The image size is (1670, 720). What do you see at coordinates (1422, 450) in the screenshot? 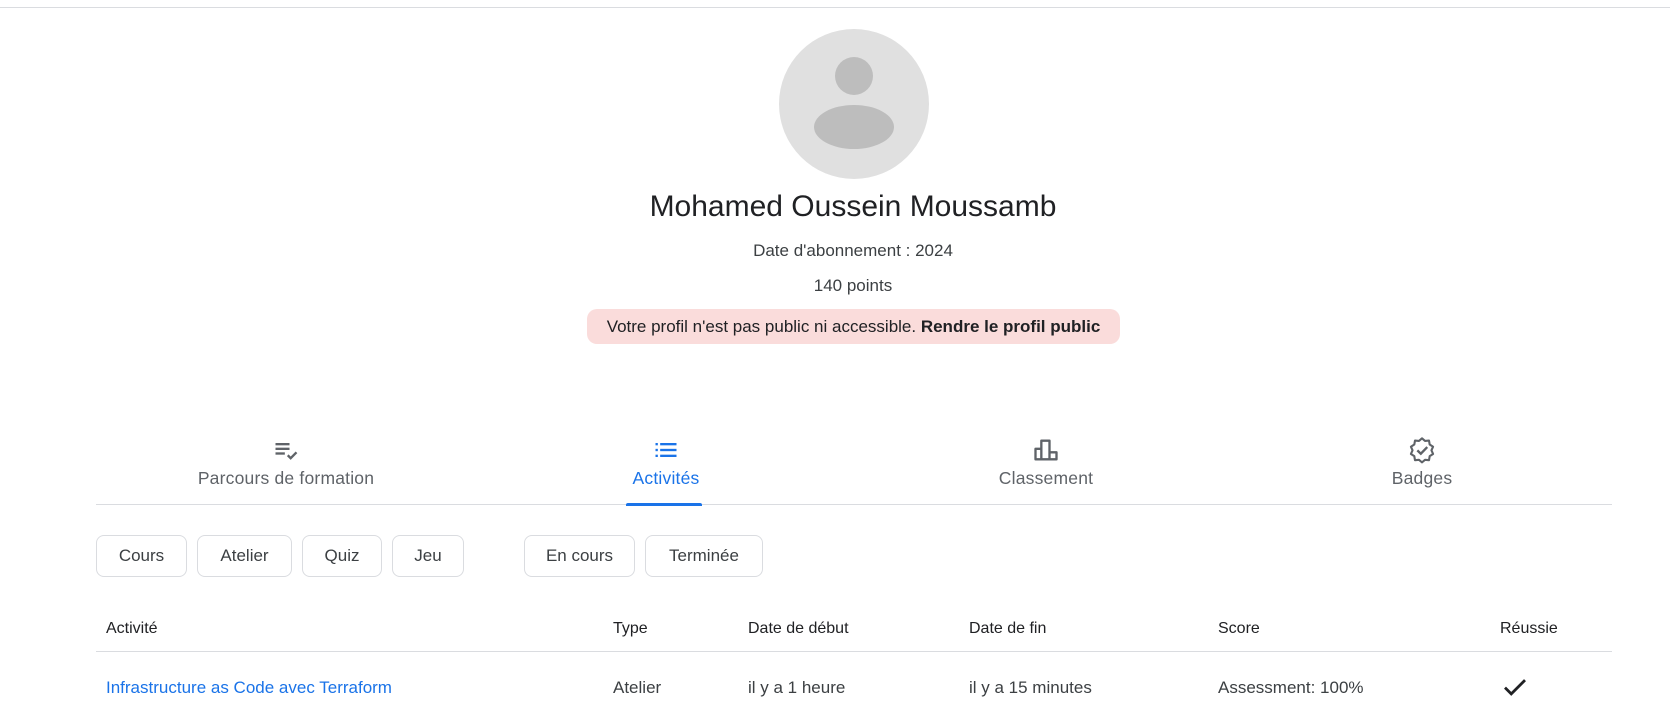
I see `verified-badge-icon` at bounding box center [1422, 450].